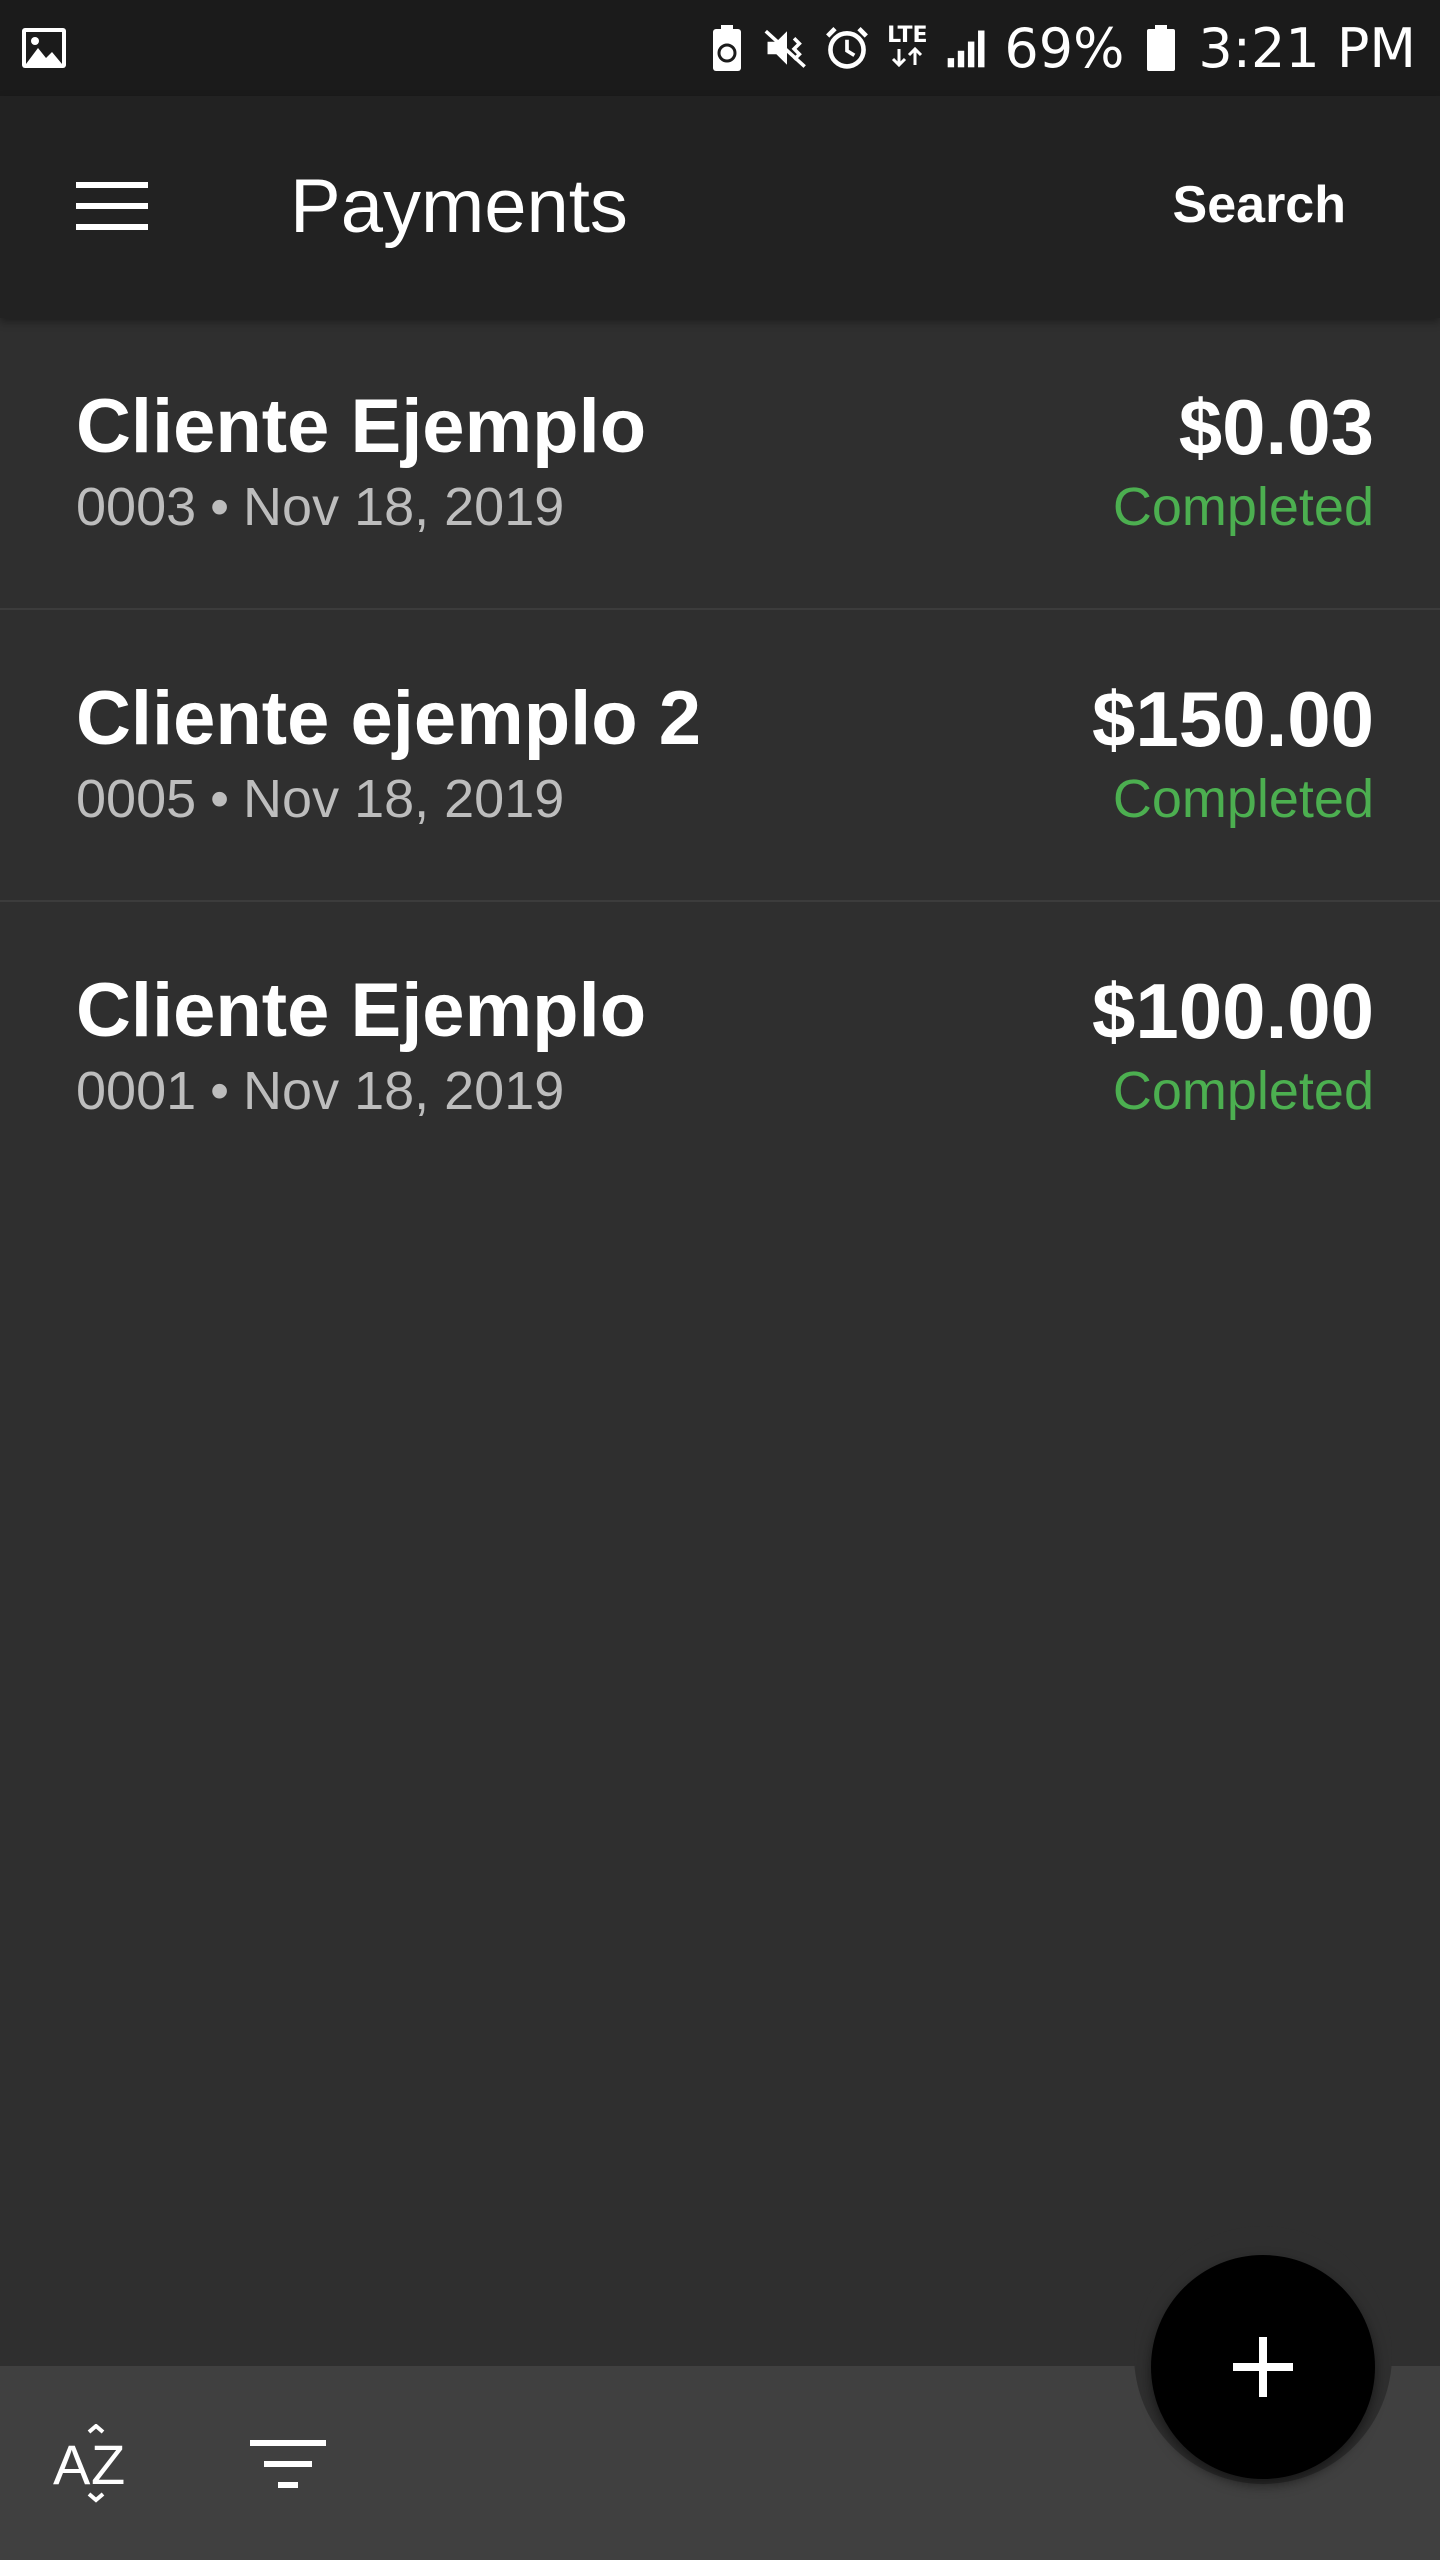 Image resolution: width=1440 pixels, height=2560 pixels. I want to click on hamburger-menu-icon, so click(112, 206).